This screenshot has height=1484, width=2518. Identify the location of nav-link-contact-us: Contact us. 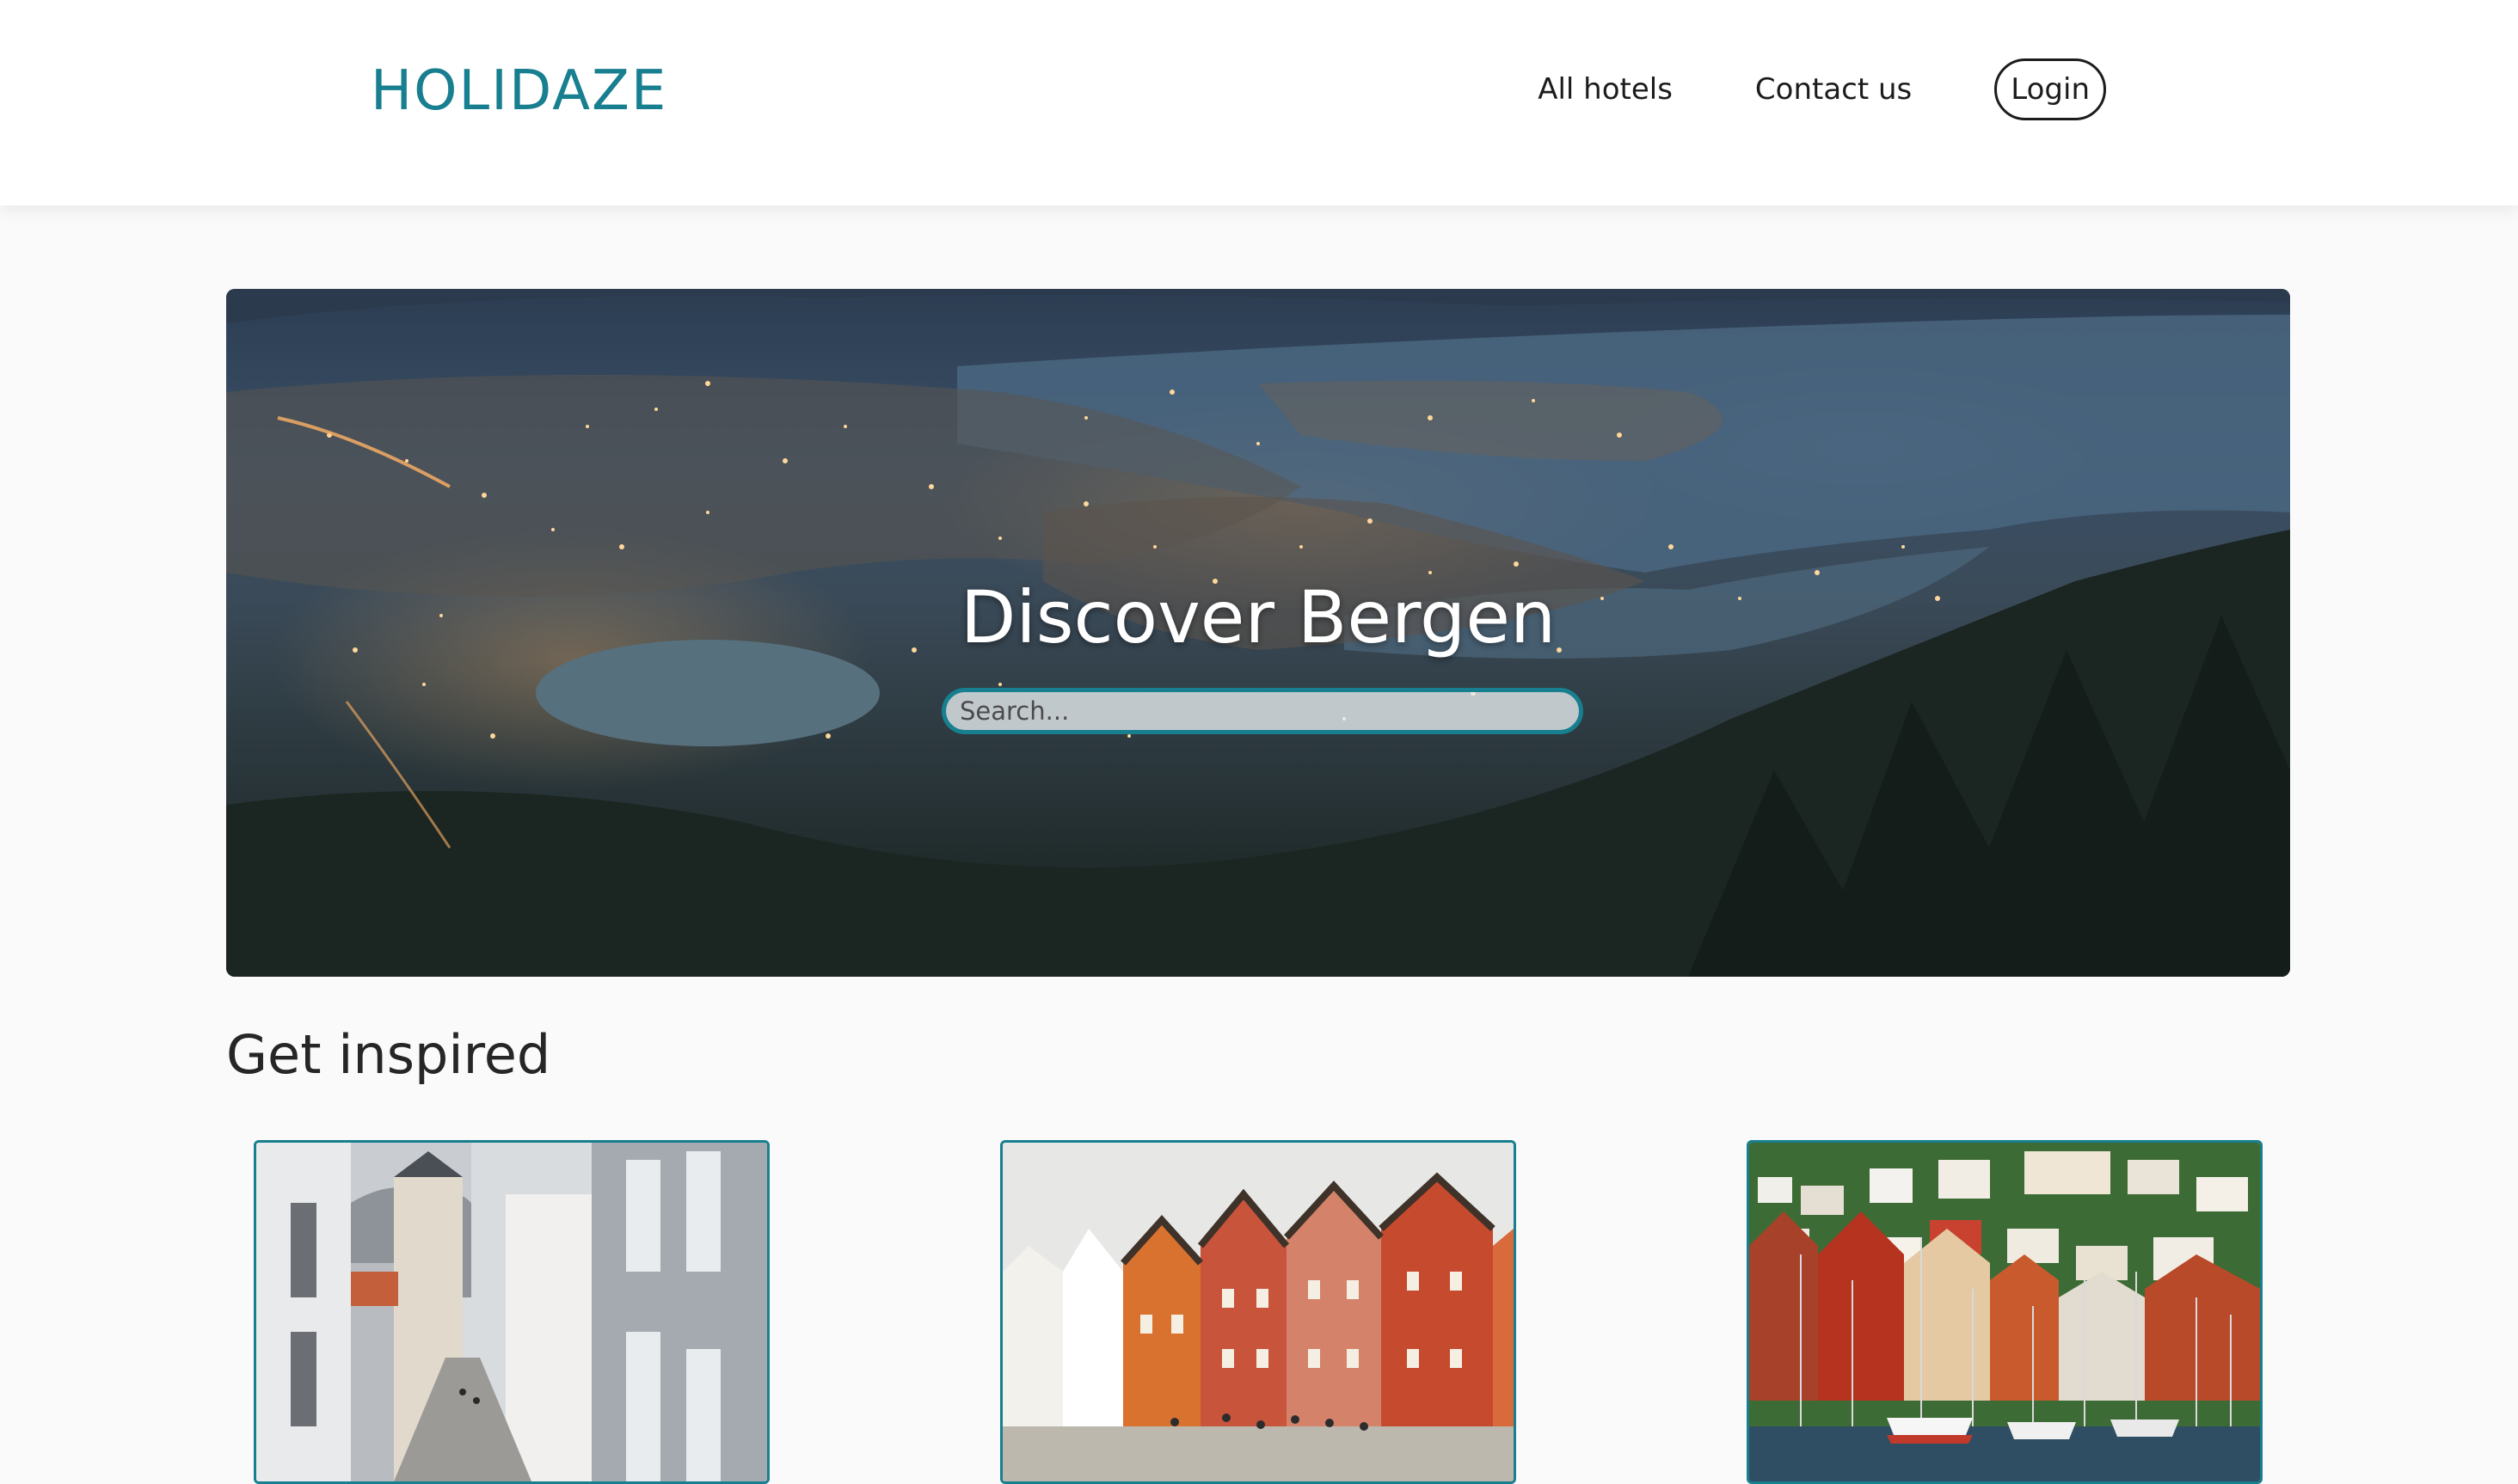
(1834, 89).